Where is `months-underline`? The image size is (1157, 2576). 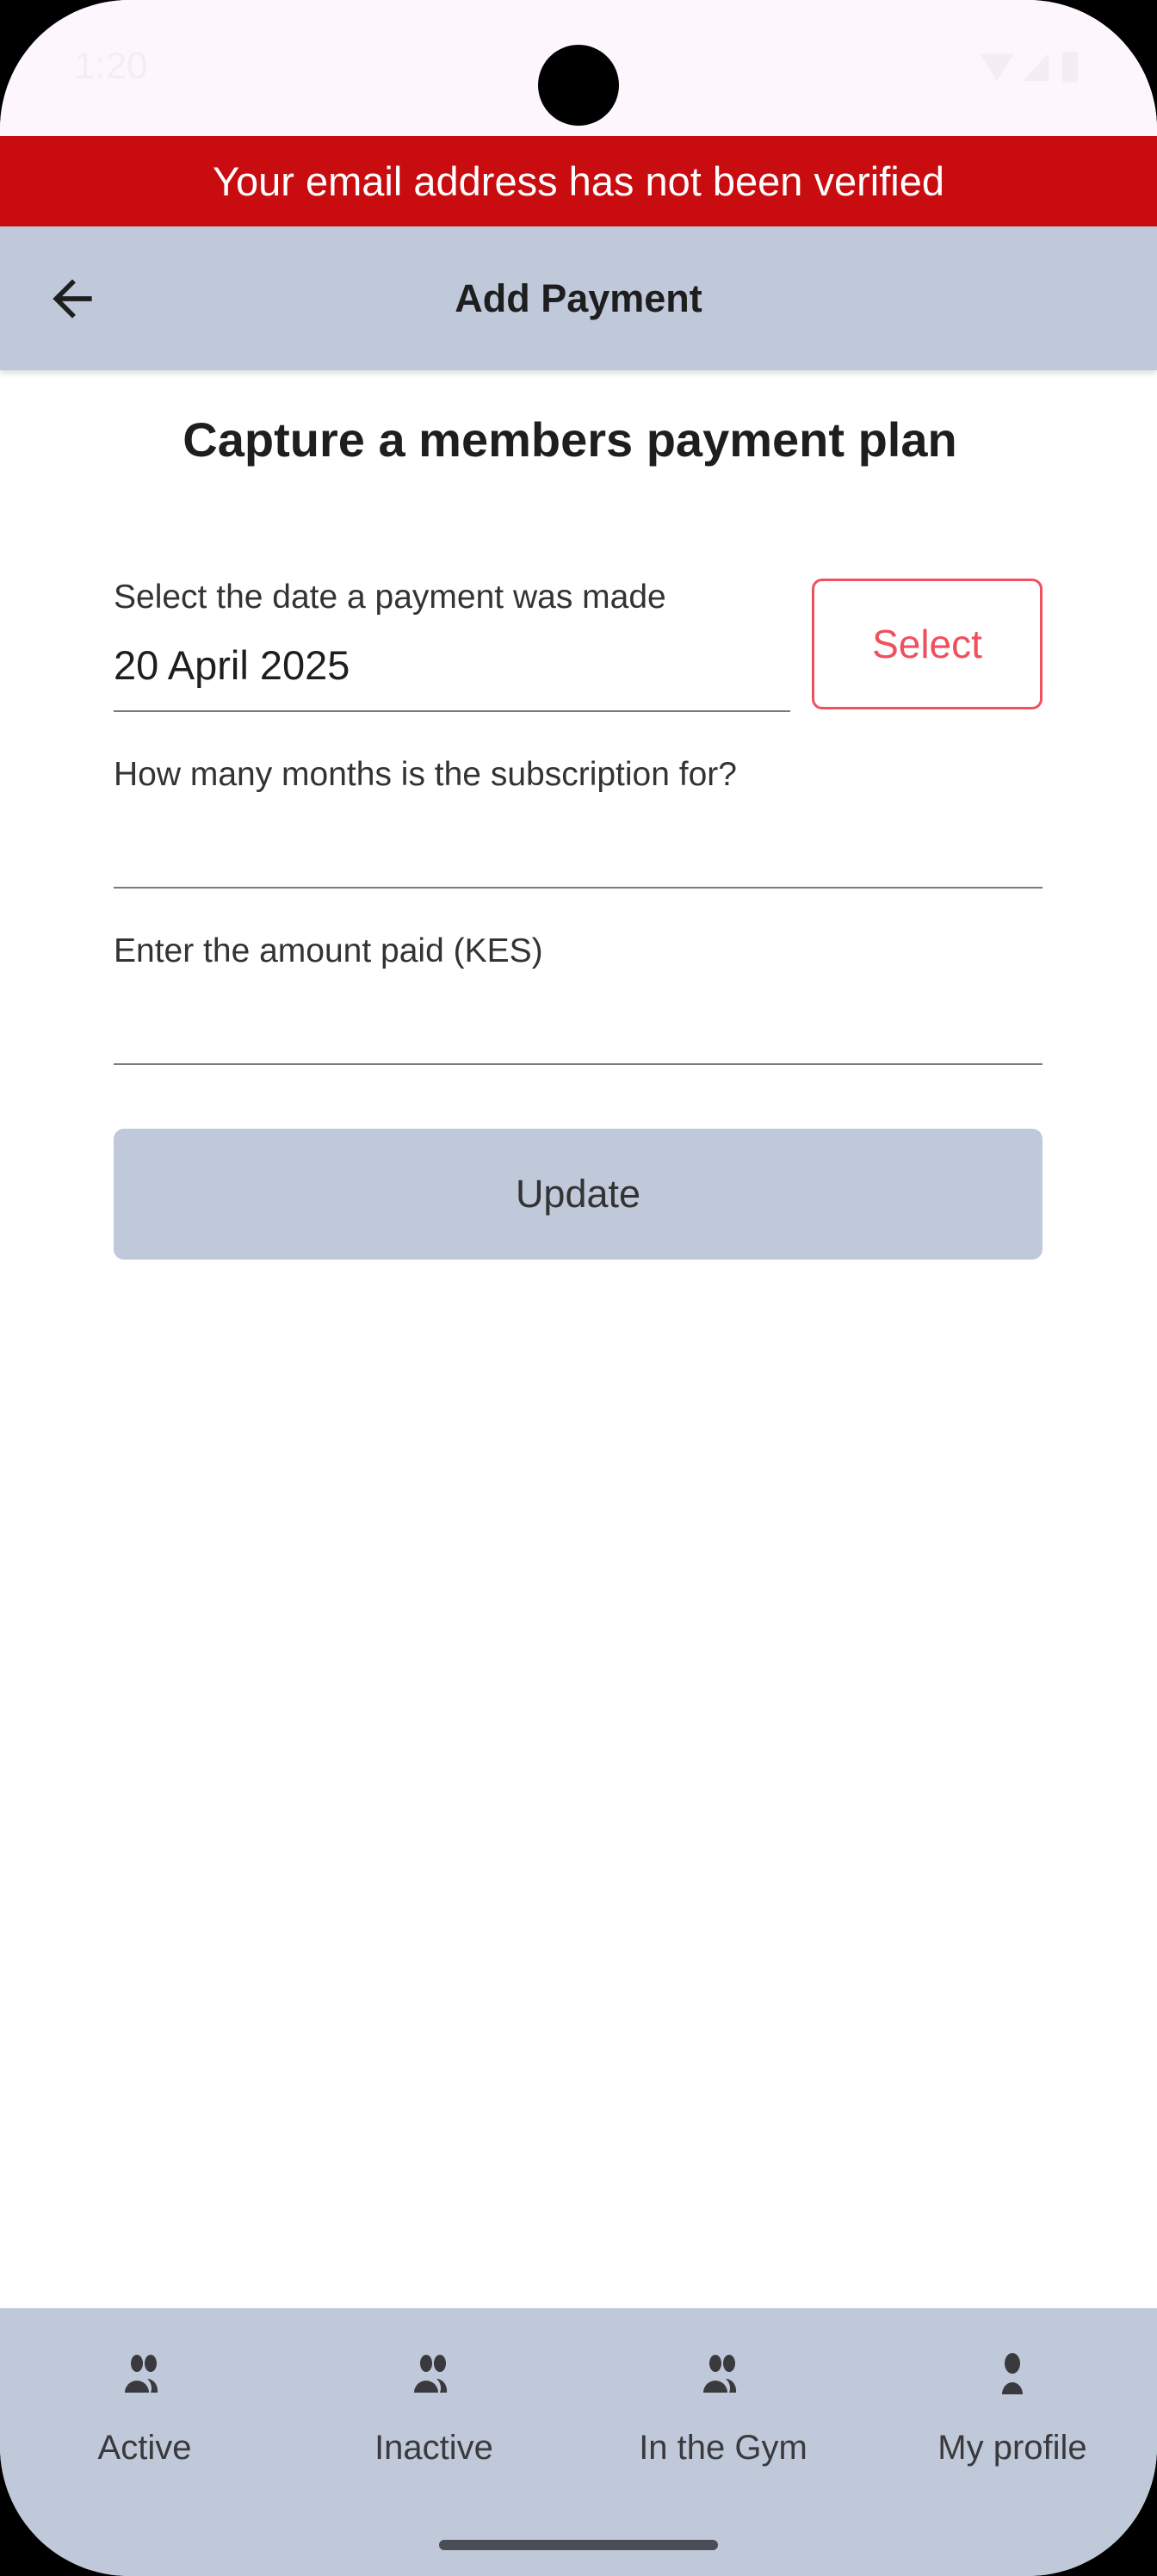 months-underline is located at coordinates (579, 888).